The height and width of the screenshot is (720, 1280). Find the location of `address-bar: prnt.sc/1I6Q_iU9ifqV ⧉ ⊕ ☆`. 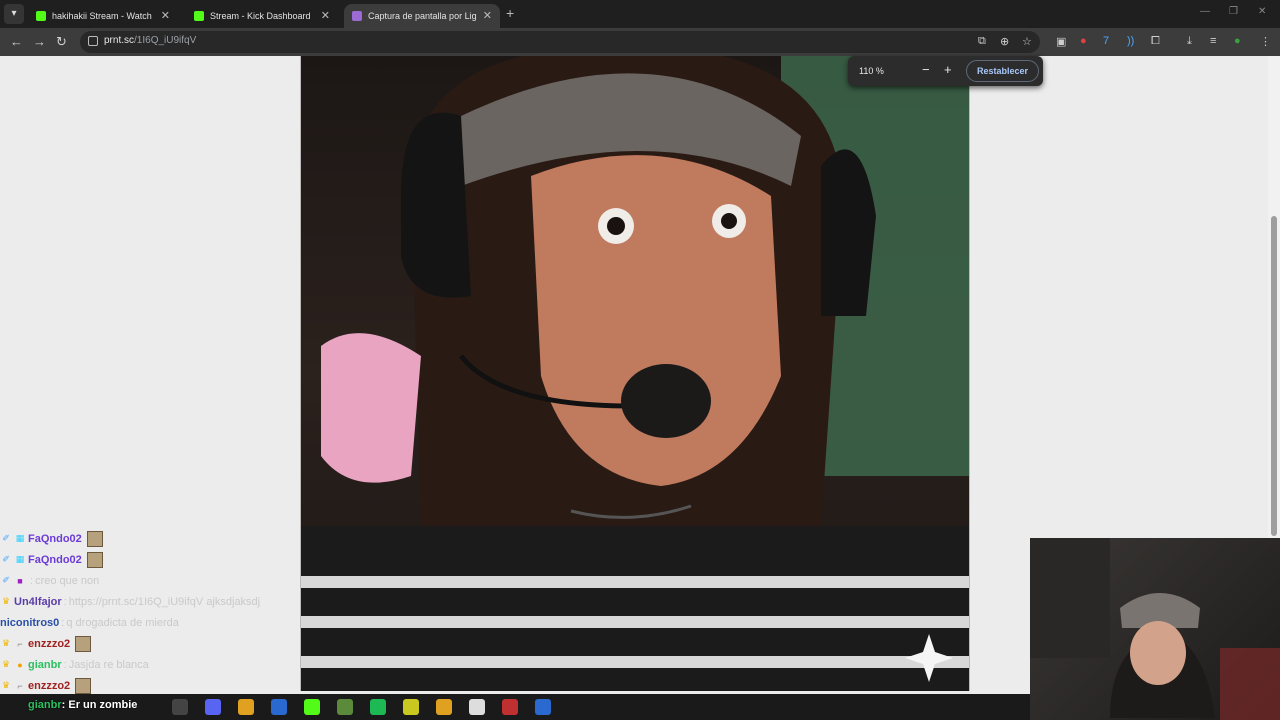

address-bar: prnt.sc/1I6Q_iU9ifqV ⧉ ⊕ ☆ is located at coordinates (560, 42).